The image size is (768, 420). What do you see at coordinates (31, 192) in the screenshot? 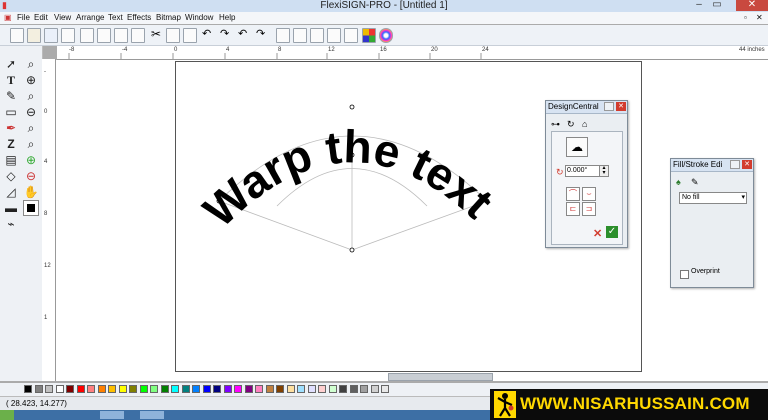
I see `pan-hand-icon: ✋` at bounding box center [31, 192].